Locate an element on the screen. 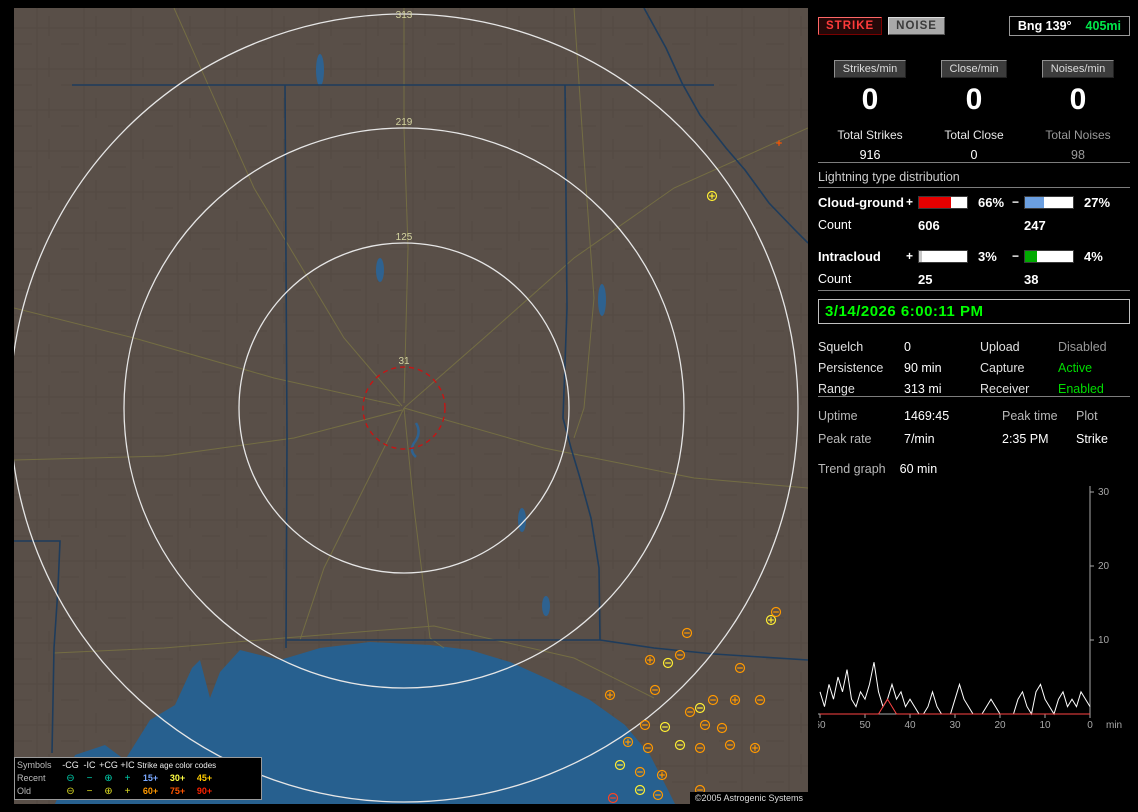 The height and width of the screenshot is (812, 1138). ic-plus-bar is located at coordinates (943, 256).